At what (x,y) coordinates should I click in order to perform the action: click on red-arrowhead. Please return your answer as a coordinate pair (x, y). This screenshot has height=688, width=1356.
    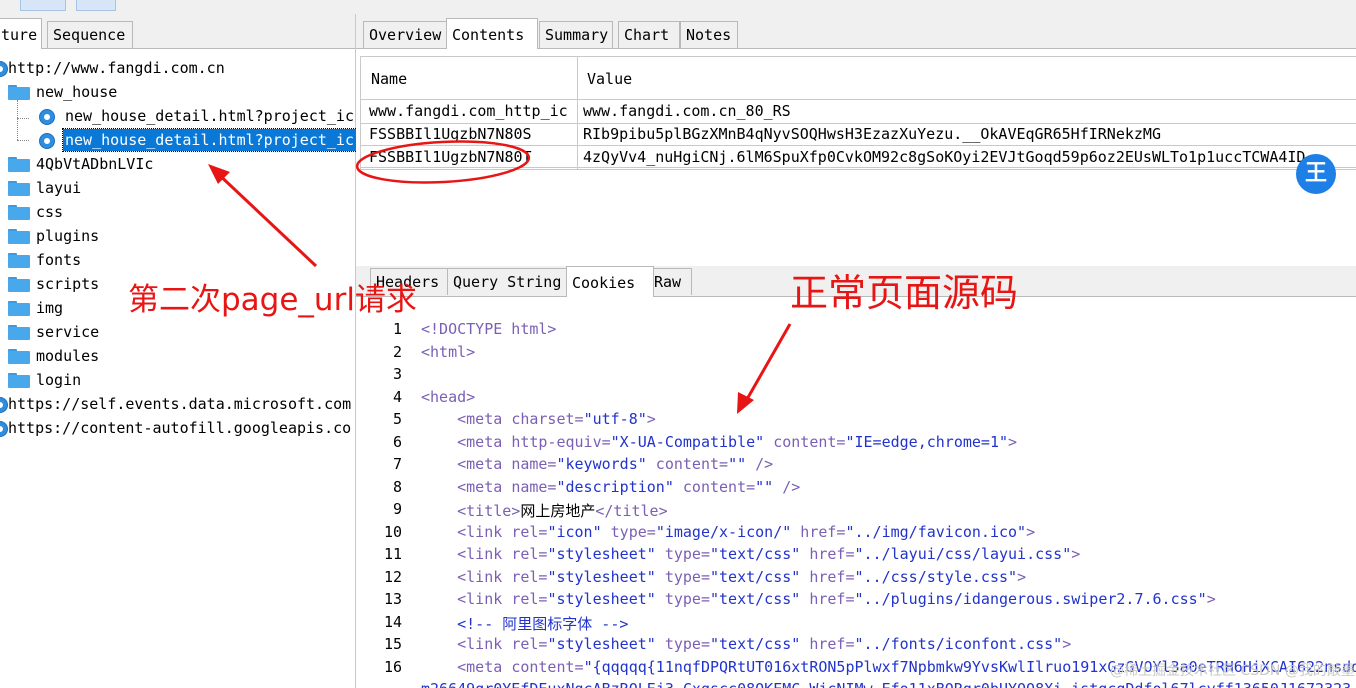
    Looking at the image, I should click on (745, 403).